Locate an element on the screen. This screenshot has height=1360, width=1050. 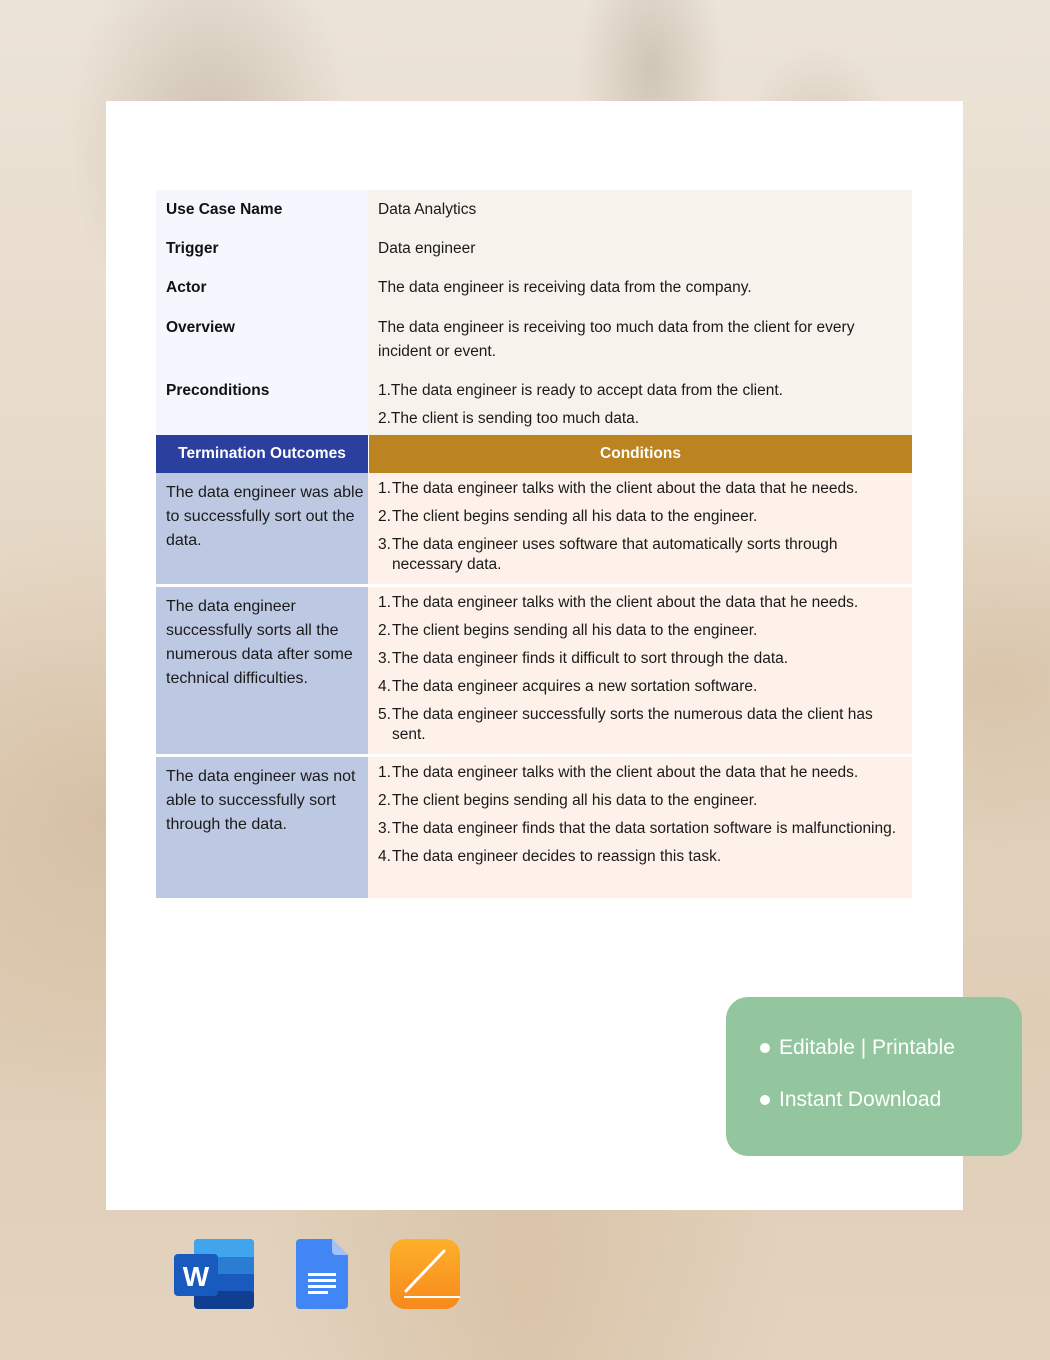
apple-pages-icon is located at coordinates (425, 1274).